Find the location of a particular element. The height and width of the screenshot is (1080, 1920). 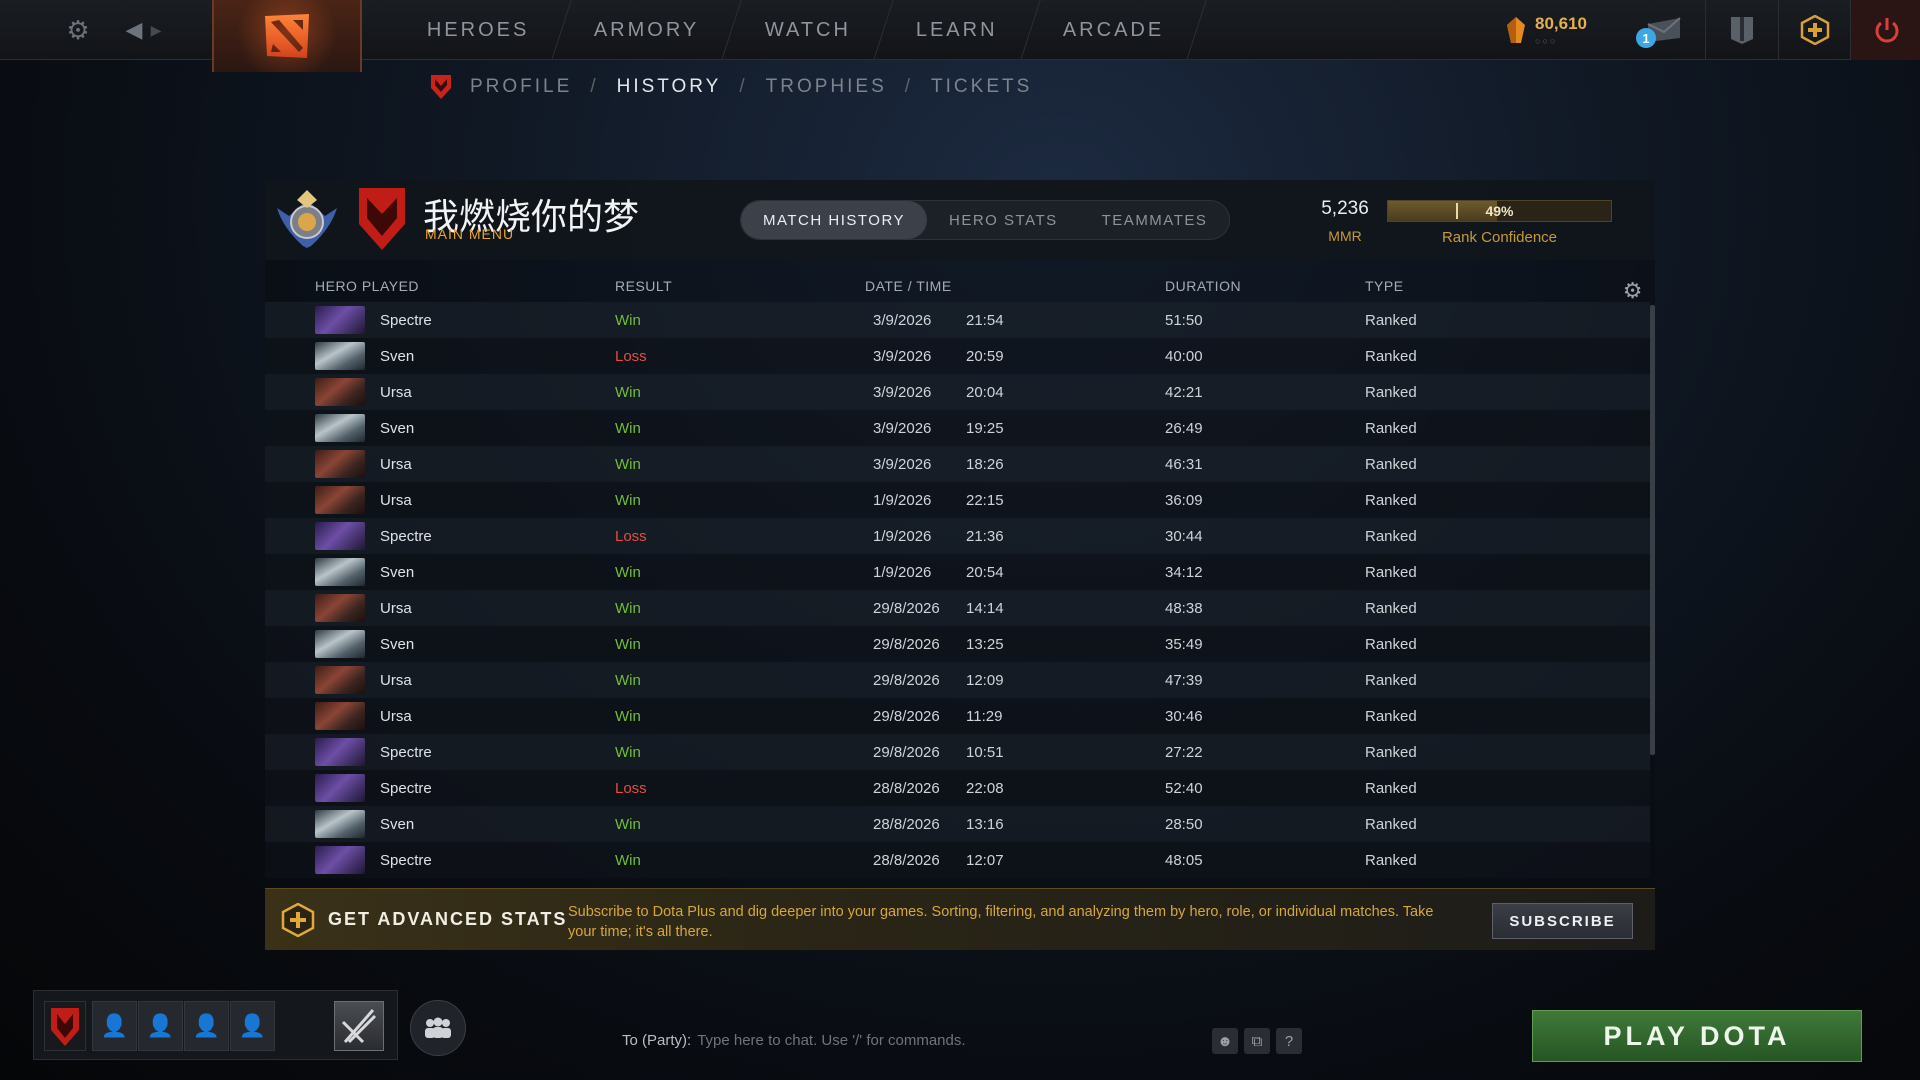

match-date: 3/9/2026 is located at coordinates (902, 320).